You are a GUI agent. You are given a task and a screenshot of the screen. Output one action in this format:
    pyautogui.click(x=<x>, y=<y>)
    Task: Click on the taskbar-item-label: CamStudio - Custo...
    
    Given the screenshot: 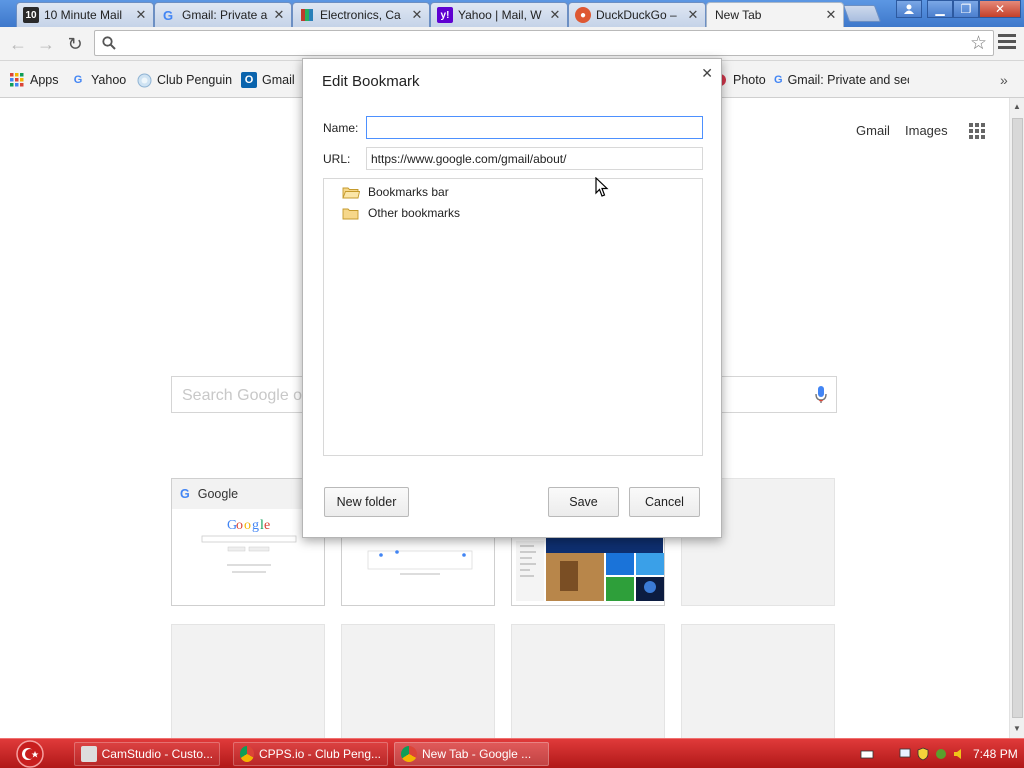 What is the action you would take?
    pyautogui.click(x=157, y=754)
    